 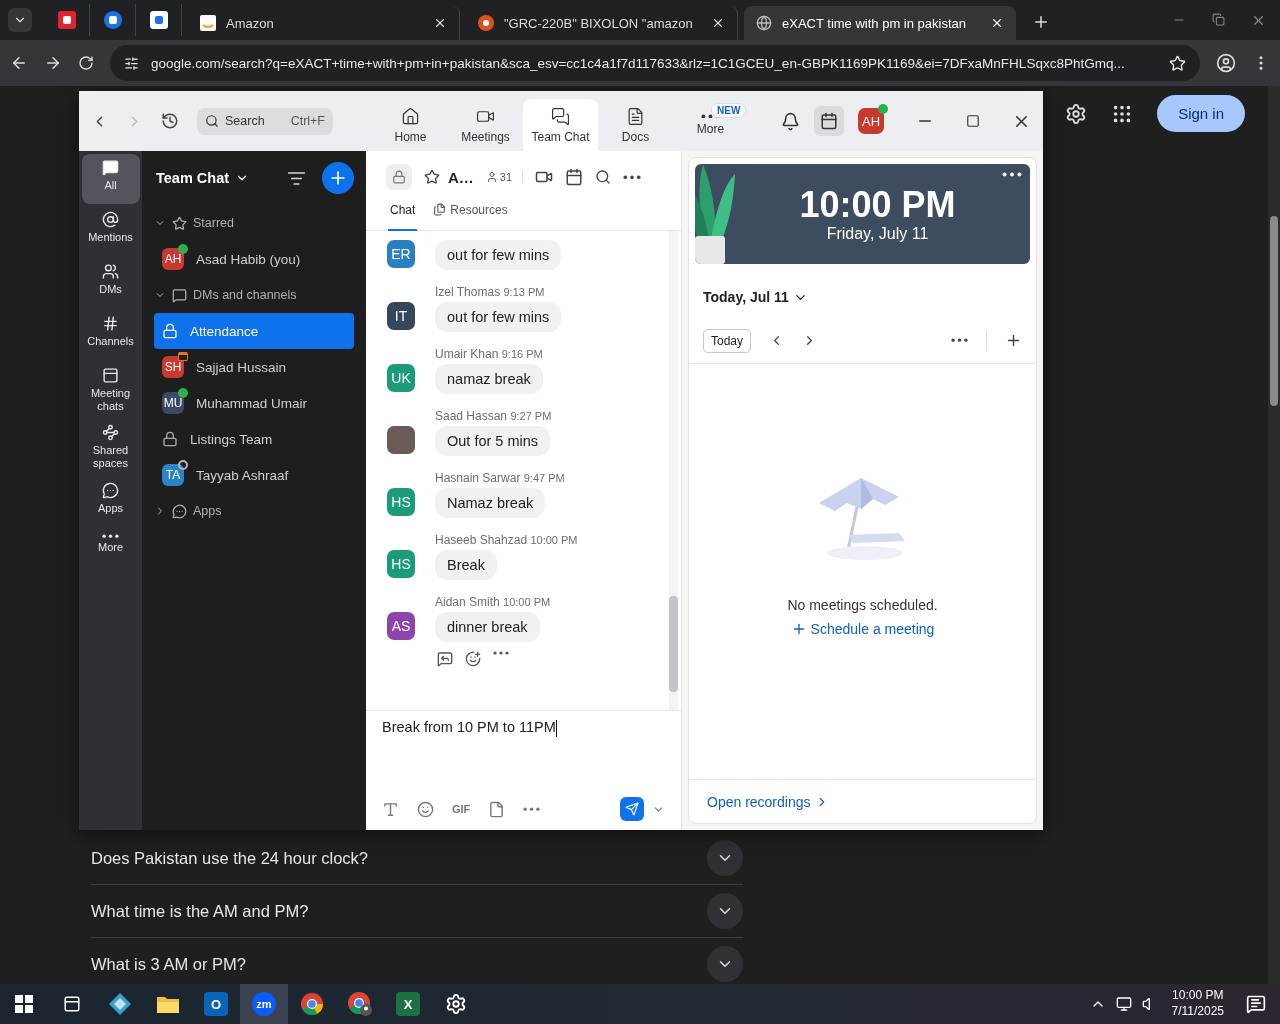 I want to click on bell-icon, so click(x=790, y=121).